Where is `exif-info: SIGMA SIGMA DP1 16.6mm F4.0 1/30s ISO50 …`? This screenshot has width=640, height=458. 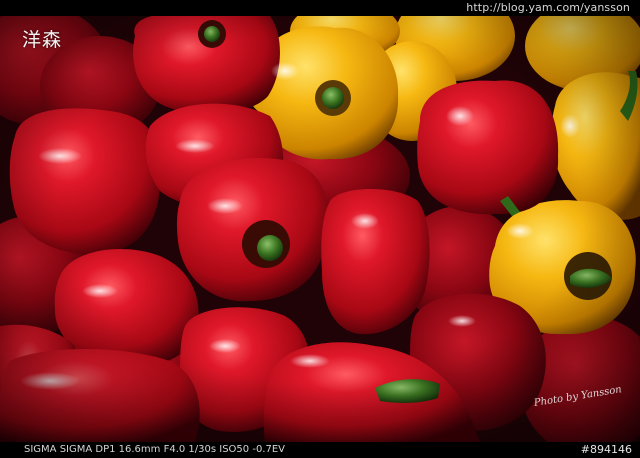
exif-info: SIGMA SIGMA DP1 16.6mm F4.0 1/30s ISO50 … is located at coordinates (155, 449).